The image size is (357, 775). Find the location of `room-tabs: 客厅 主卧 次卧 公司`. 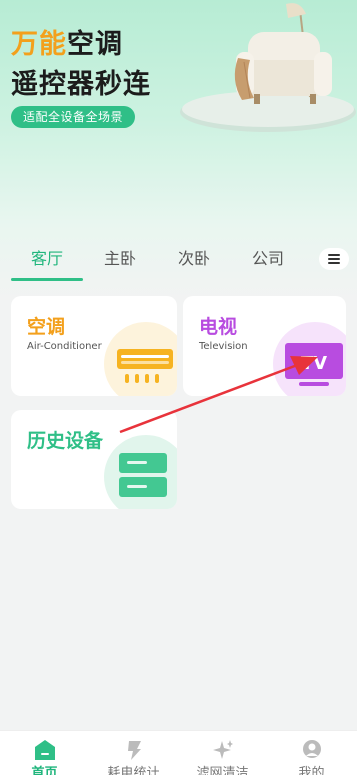

room-tabs: 客厅 主卧 次卧 公司 is located at coordinates (178, 264).